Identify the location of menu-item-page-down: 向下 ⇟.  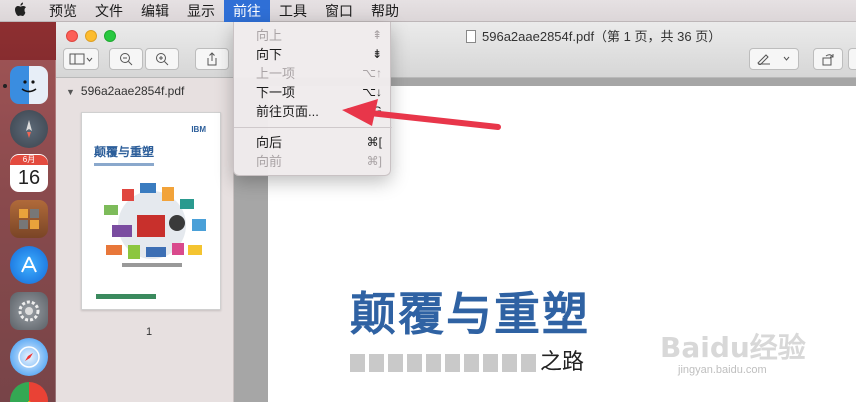
(313, 54).